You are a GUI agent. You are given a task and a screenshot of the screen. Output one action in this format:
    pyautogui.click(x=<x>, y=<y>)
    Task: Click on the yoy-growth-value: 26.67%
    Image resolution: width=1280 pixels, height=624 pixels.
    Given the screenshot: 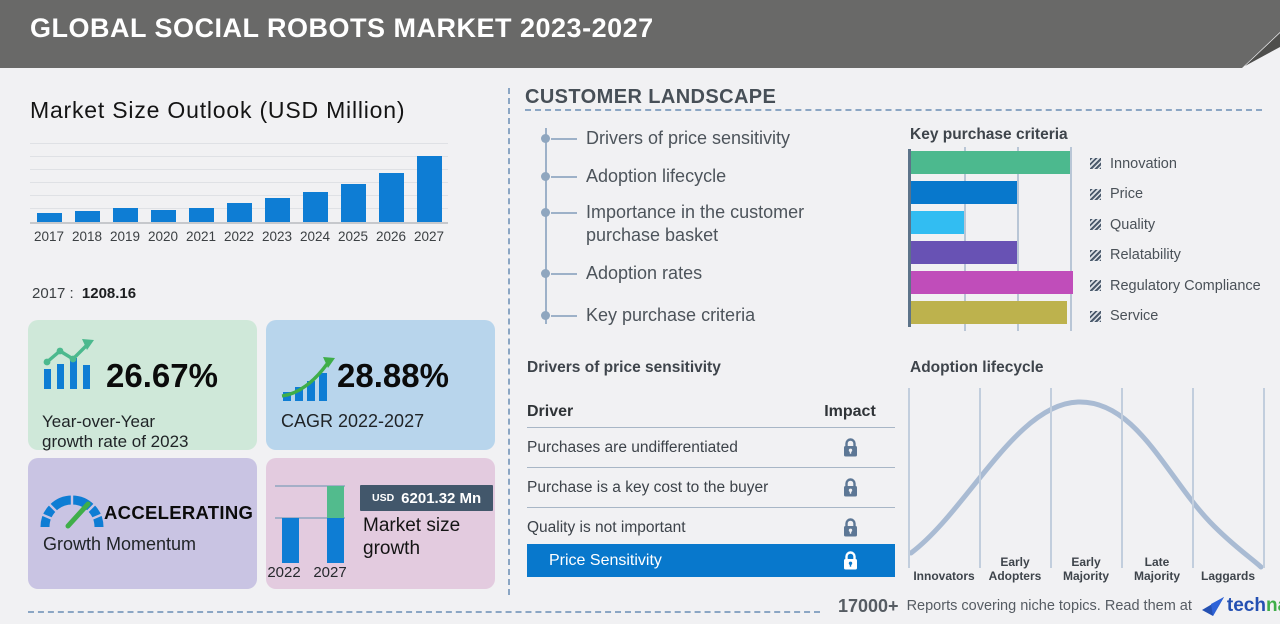 What is the action you would take?
    pyautogui.click(x=162, y=375)
    